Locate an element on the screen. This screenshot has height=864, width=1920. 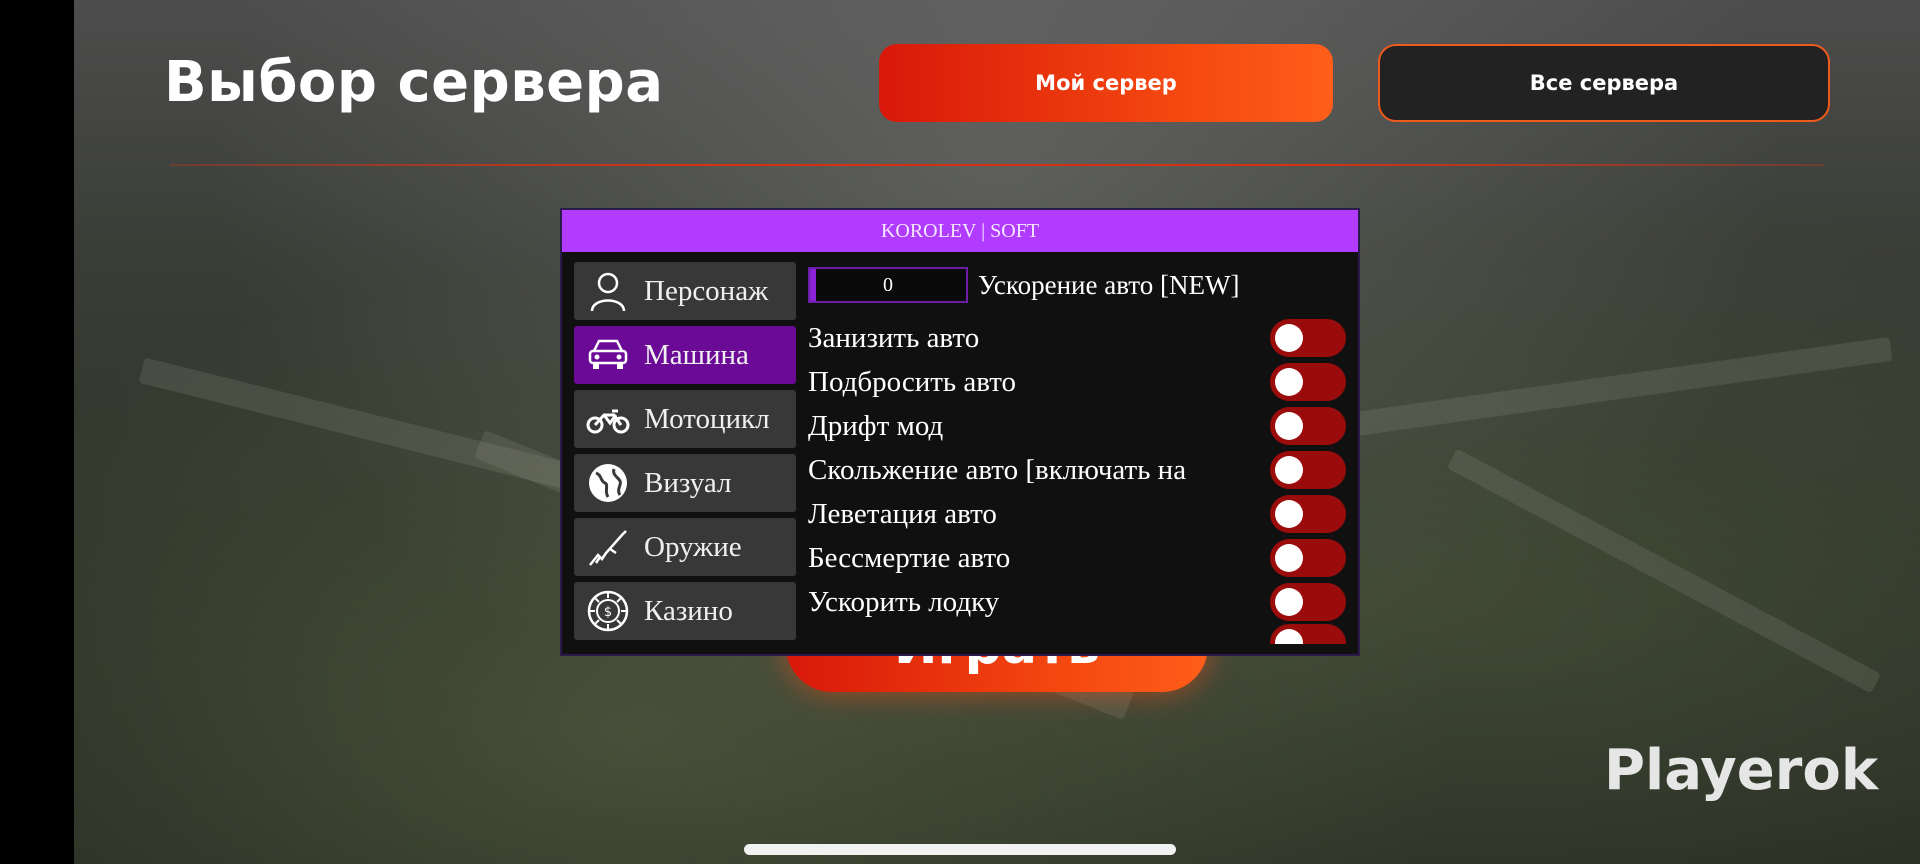
toggle-row: Подбросить авто is located at coordinates (1078, 382).